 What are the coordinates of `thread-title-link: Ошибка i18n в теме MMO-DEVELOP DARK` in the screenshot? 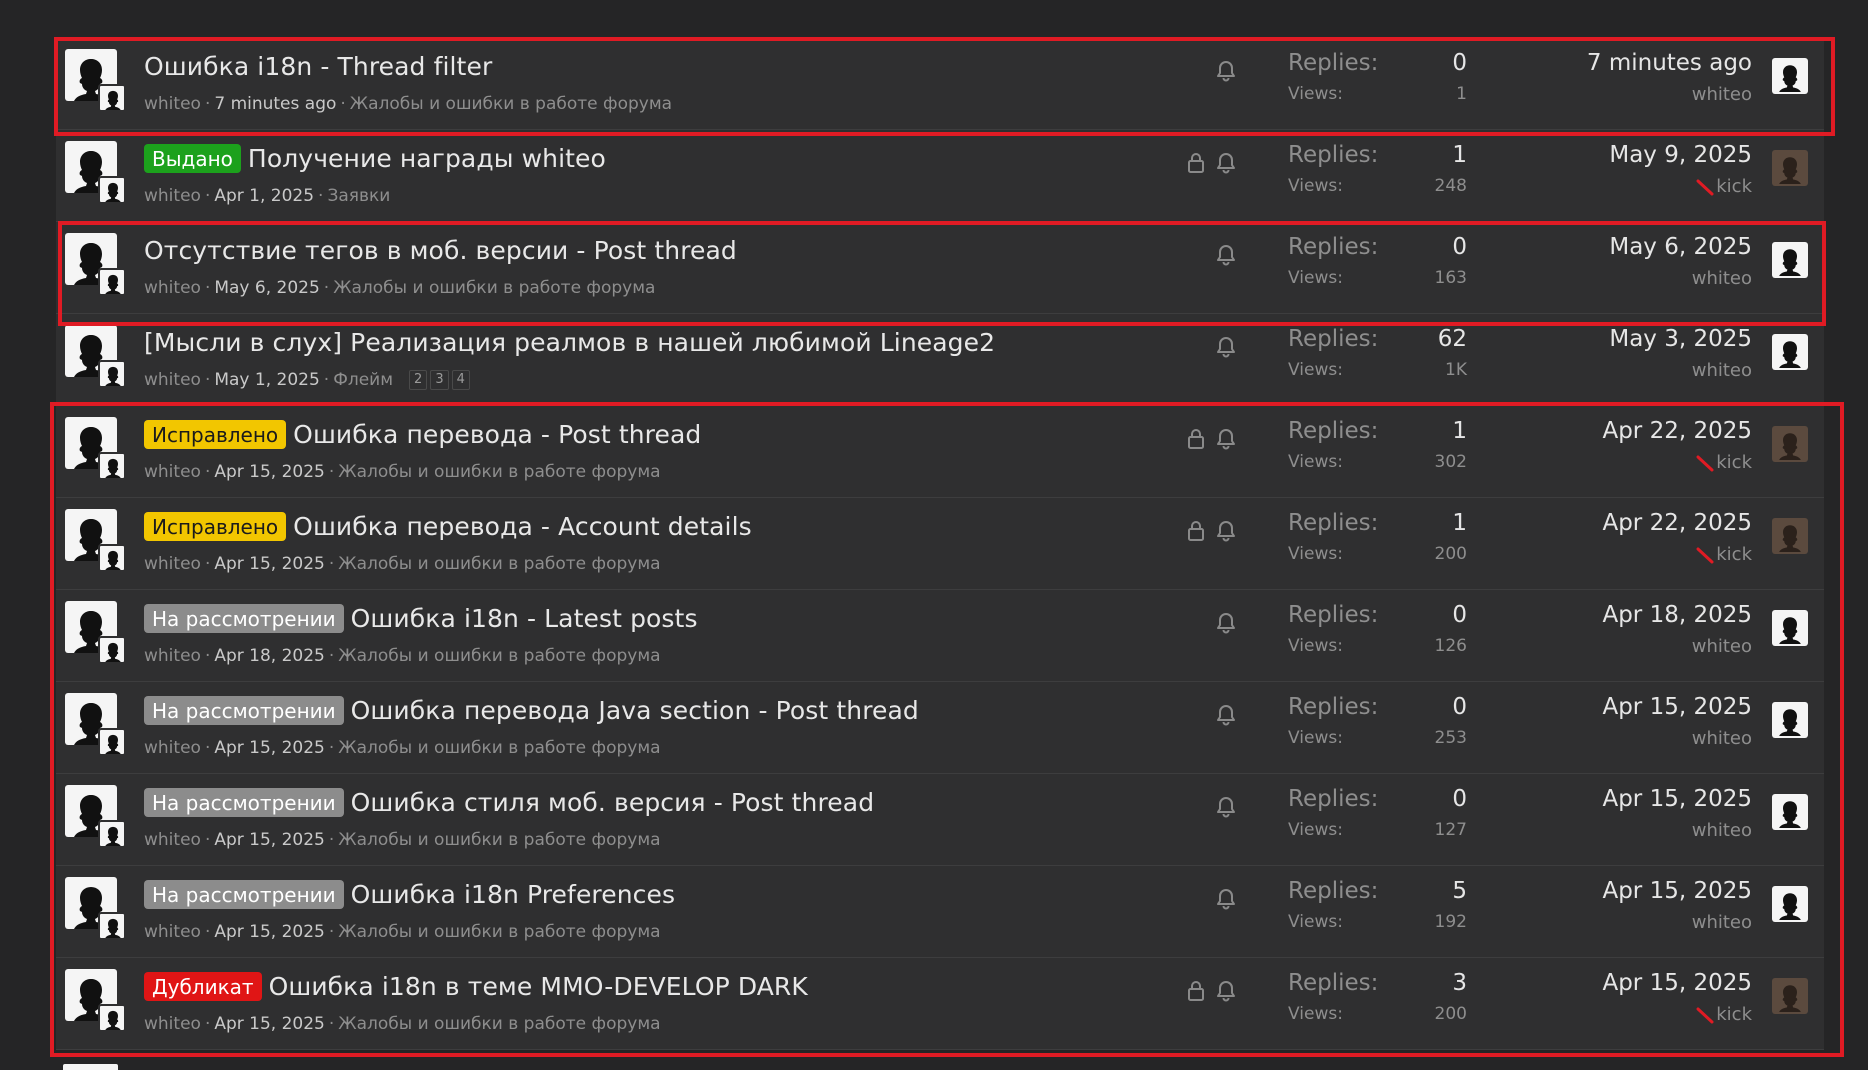 It's located at (538, 986).